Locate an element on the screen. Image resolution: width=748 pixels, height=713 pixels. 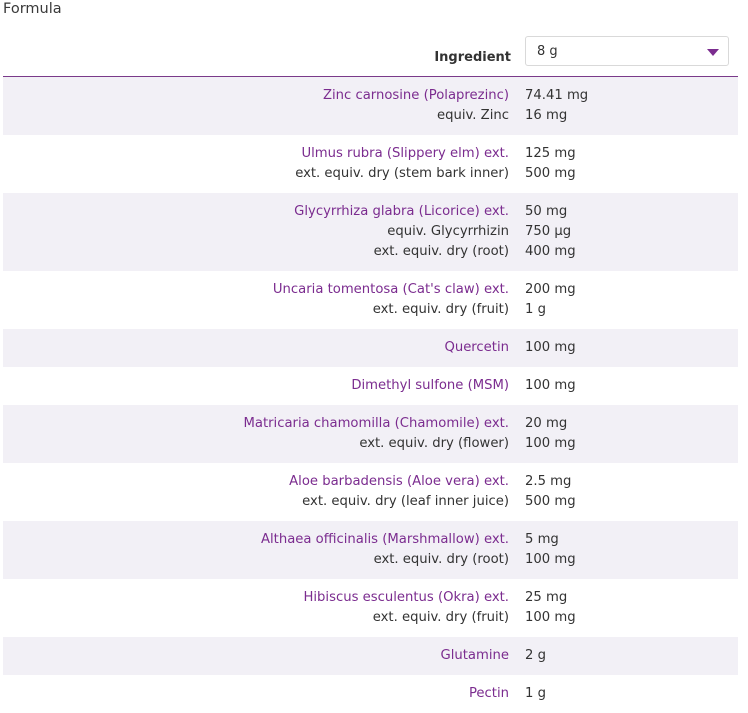
amount-cell: 20 mg 100 mg is located at coordinates (624, 434).